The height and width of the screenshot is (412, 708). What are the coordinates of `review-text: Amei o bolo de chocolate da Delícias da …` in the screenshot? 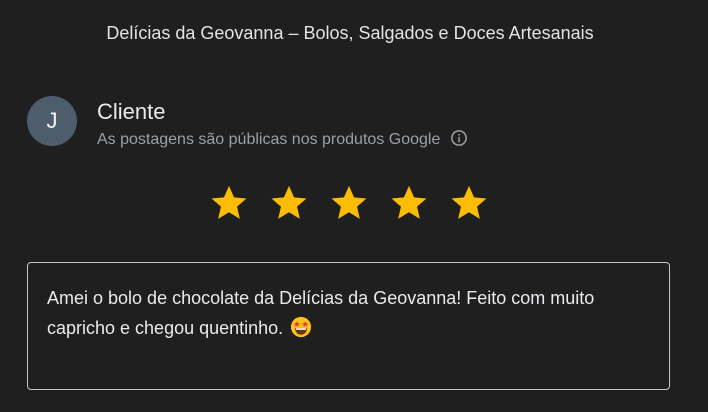 It's located at (321, 313).